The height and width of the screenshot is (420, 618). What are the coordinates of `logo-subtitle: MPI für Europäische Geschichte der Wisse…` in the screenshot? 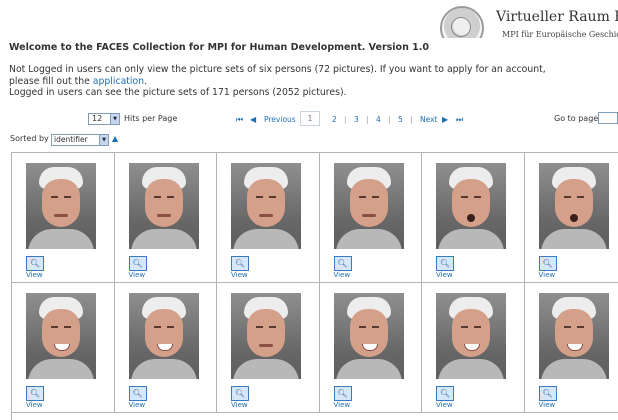 It's located at (560, 34).